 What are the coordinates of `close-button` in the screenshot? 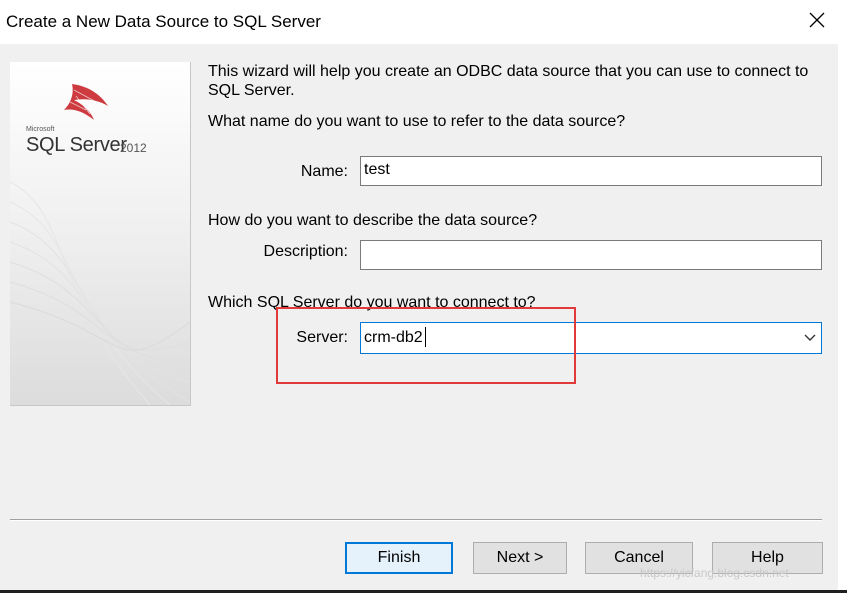 It's located at (817, 22).